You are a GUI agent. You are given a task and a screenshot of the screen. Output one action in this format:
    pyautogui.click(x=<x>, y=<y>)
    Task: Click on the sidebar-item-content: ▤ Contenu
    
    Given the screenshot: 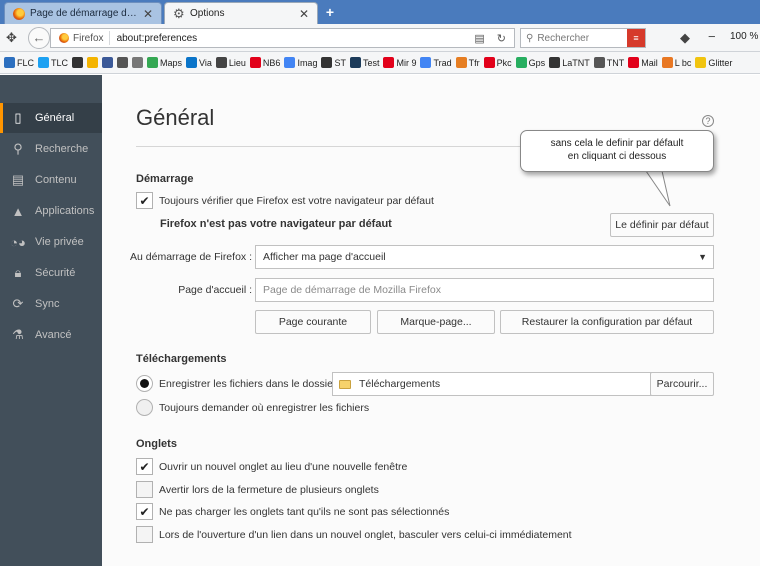 What is the action you would take?
    pyautogui.click(x=51, y=180)
    